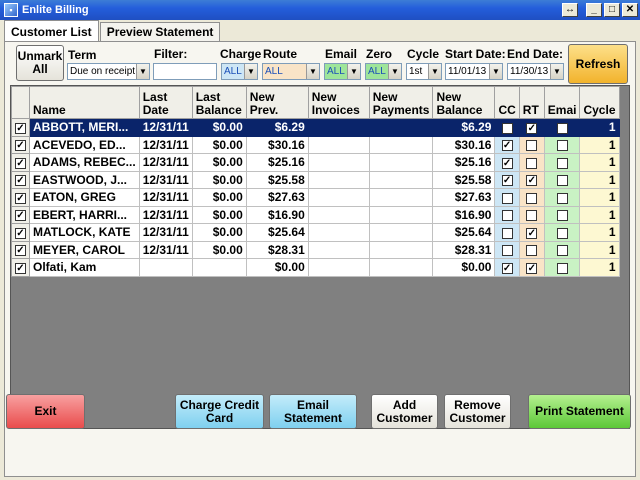  I want to click on cell-new-balance: $25.64, so click(464, 232).